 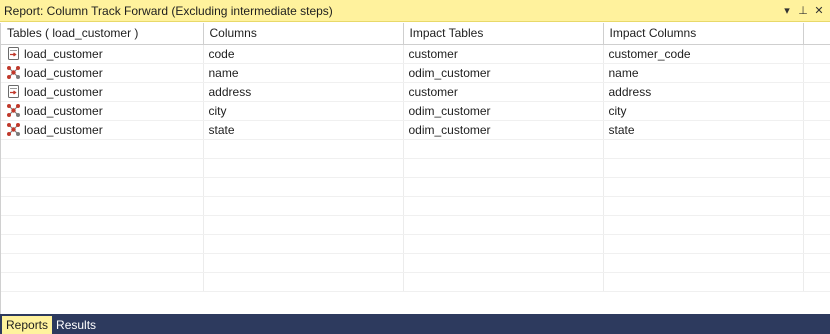 I want to click on window-controls: ▾ ⊥ ✕, so click(x=803, y=10).